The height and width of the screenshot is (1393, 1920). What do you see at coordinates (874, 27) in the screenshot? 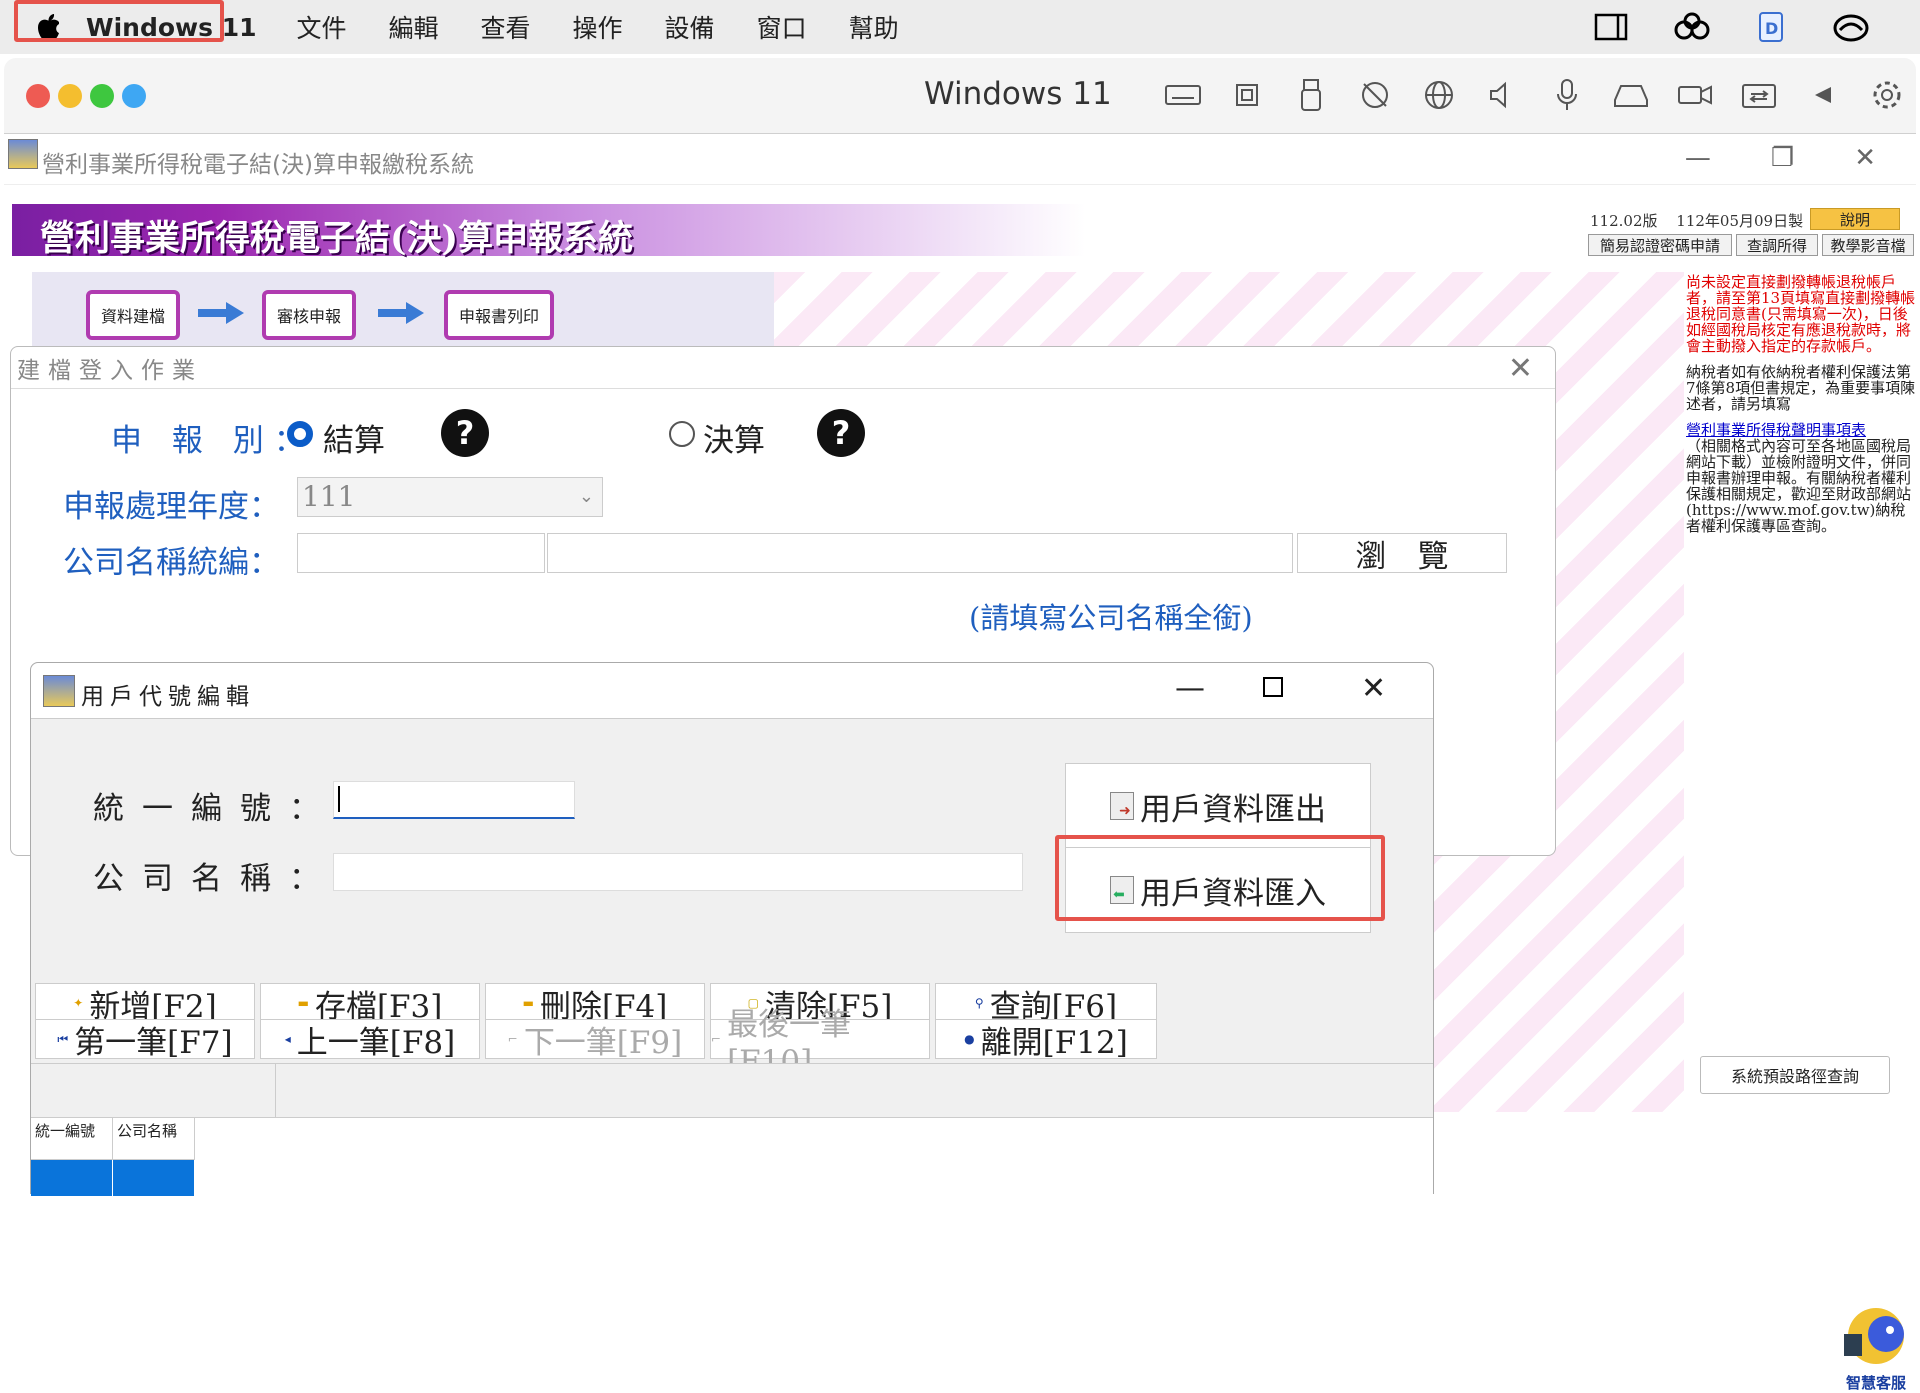
I see `menu-help: 幫助` at bounding box center [874, 27].